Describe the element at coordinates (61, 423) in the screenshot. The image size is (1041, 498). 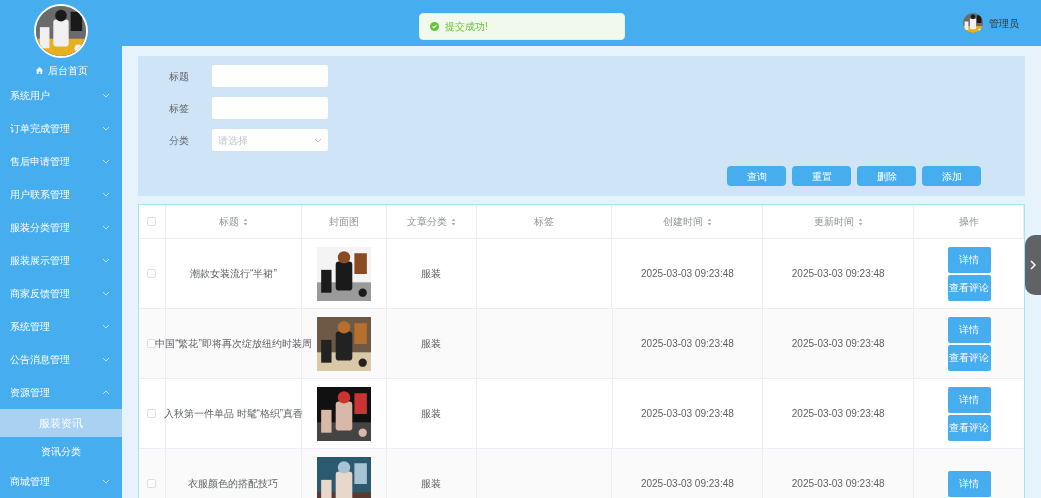
I see `submenu-item: 服装资讯` at that location.